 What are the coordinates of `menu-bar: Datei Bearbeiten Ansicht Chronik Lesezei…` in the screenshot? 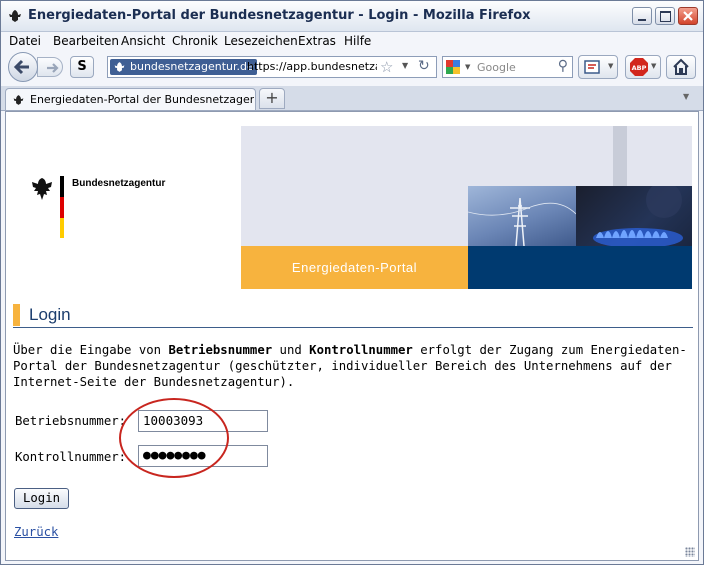 It's located at (352, 41).